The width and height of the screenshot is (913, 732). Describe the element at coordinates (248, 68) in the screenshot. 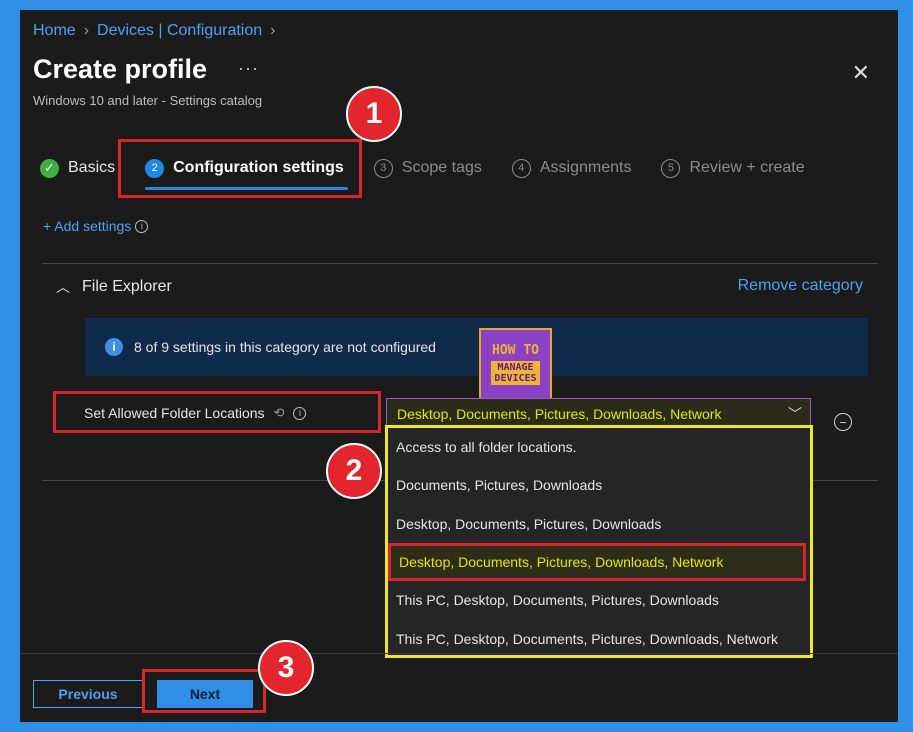

I see `more-options-icon: ···` at that location.